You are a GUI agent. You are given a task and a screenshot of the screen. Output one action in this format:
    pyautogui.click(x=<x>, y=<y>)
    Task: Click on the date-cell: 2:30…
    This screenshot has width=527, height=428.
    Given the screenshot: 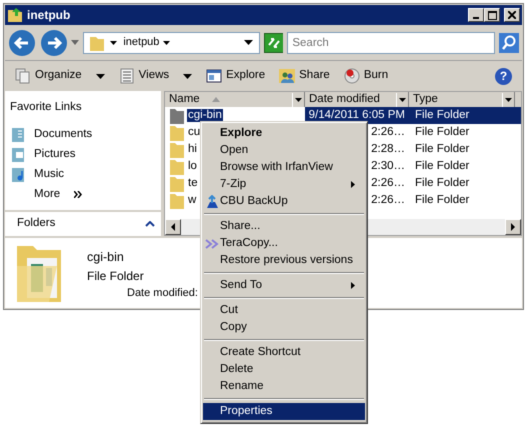 What is the action you would take?
    pyautogui.click(x=388, y=167)
    